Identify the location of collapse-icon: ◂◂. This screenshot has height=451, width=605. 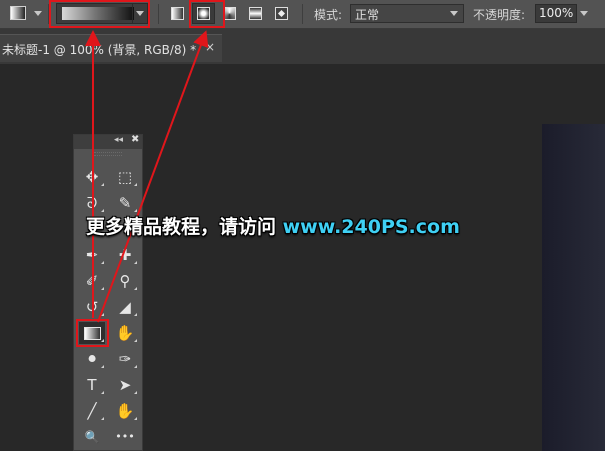
(118, 140).